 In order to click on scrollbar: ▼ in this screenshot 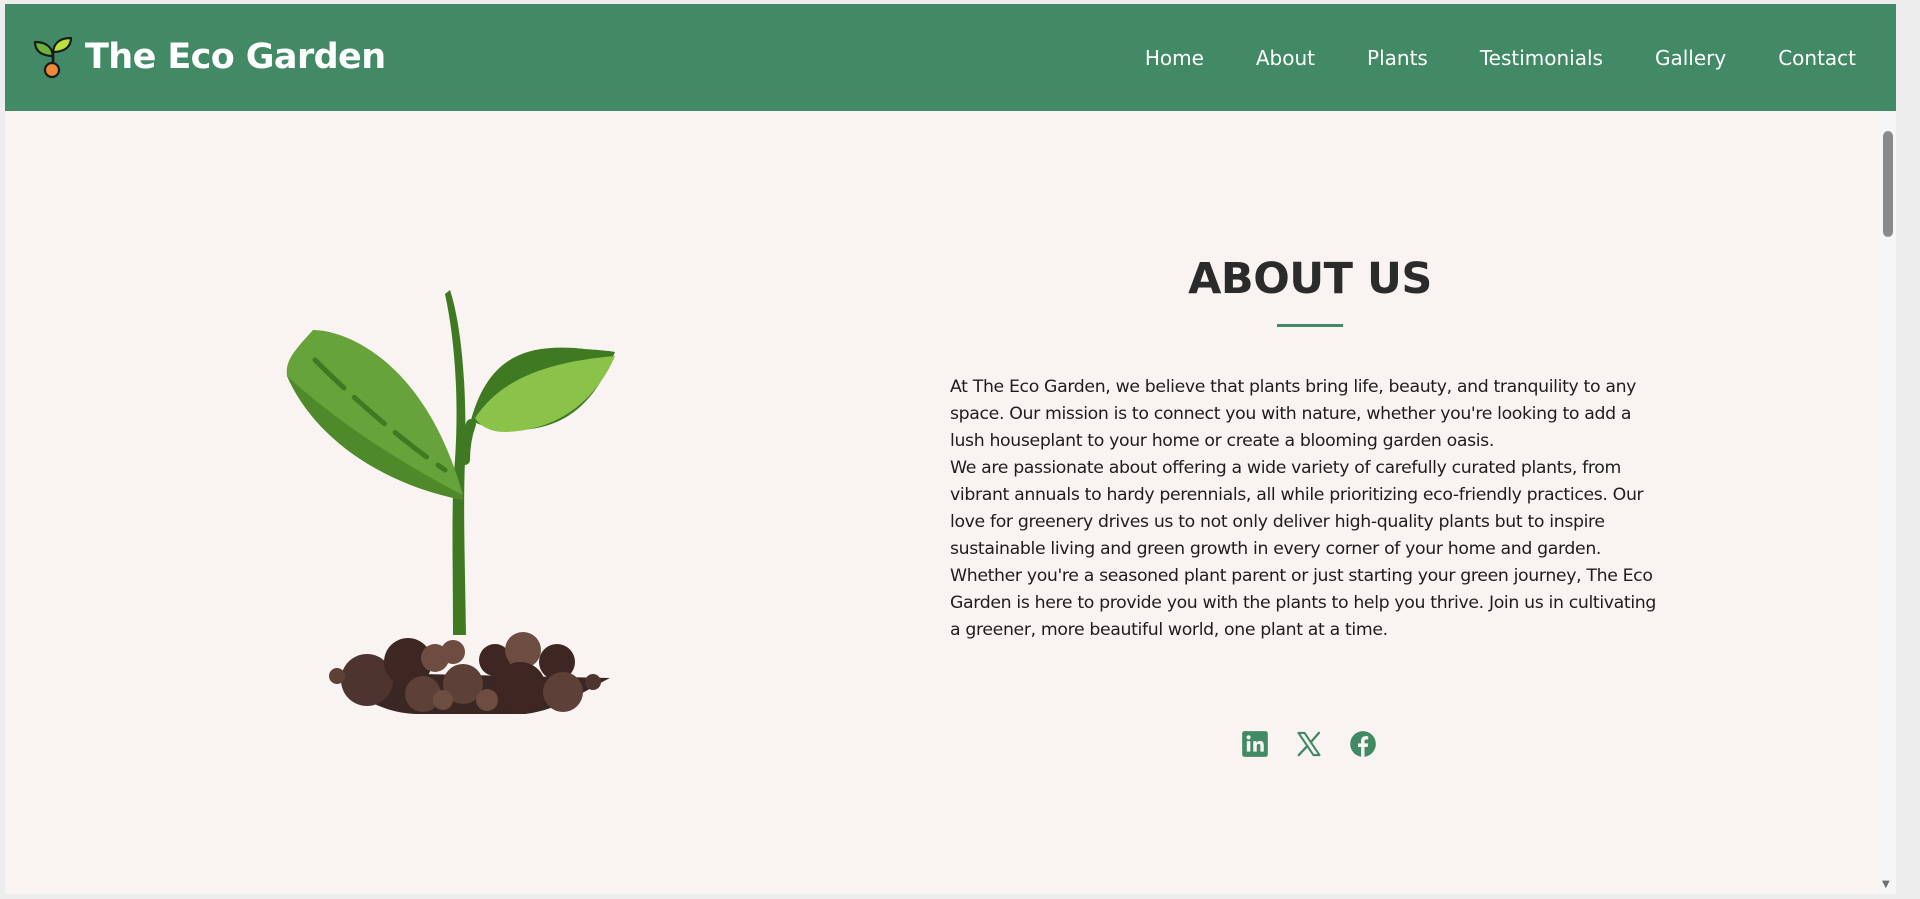, I will do `click(1887, 502)`.